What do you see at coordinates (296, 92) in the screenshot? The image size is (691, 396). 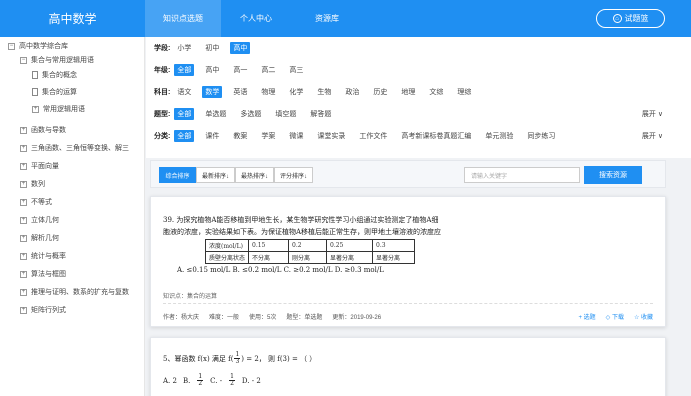 I see `filter-option: 化学` at bounding box center [296, 92].